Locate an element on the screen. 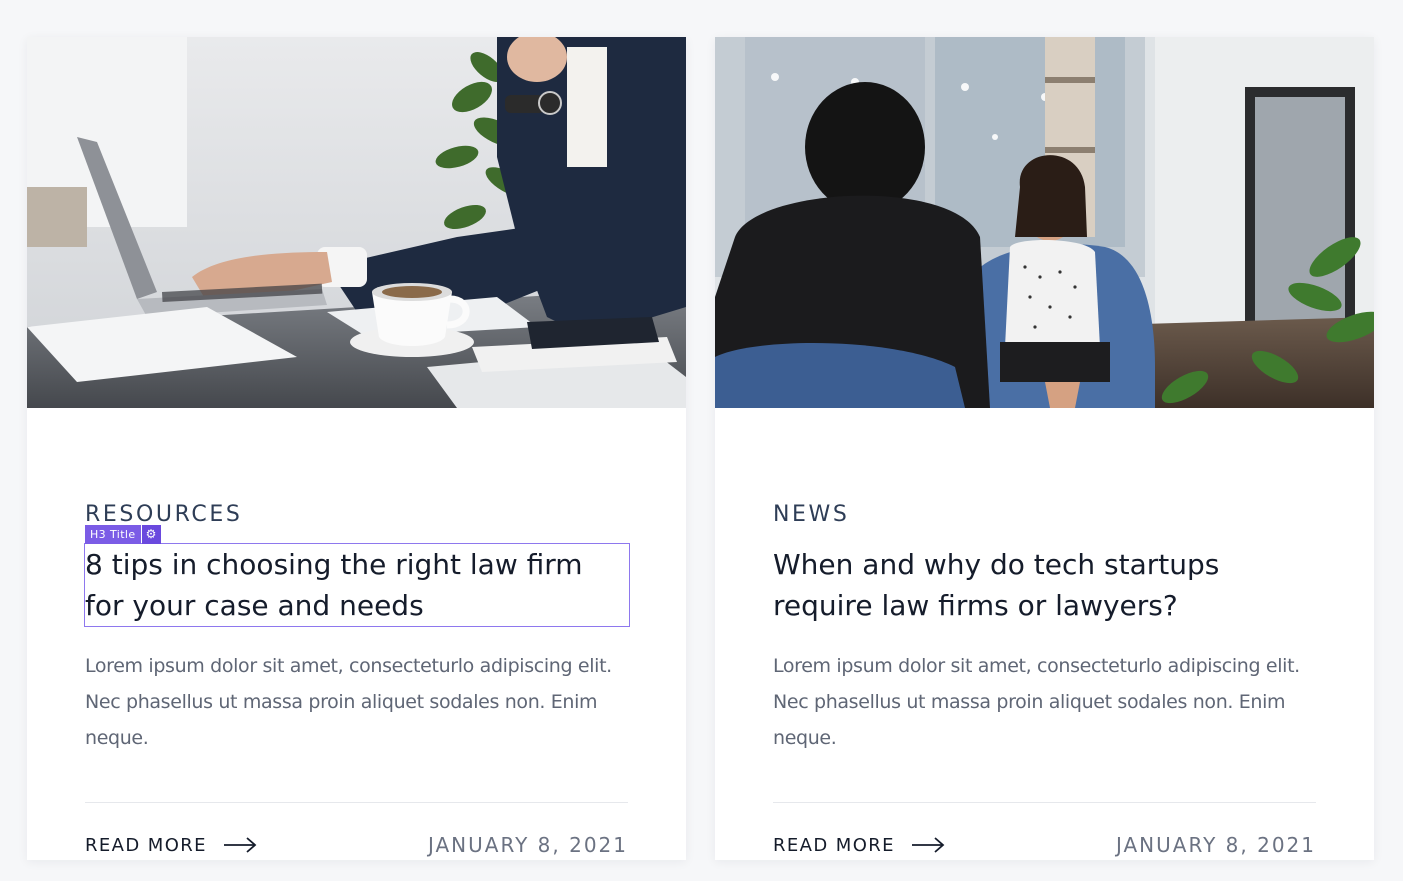  editor-tag-label: H3 Title is located at coordinates (113, 534).